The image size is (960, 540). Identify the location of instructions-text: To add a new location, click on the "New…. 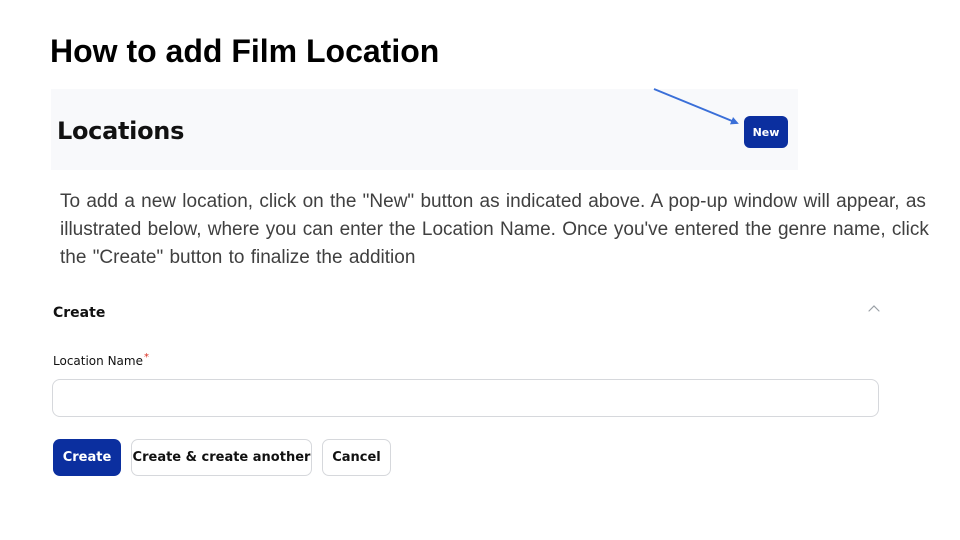
(494, 229).